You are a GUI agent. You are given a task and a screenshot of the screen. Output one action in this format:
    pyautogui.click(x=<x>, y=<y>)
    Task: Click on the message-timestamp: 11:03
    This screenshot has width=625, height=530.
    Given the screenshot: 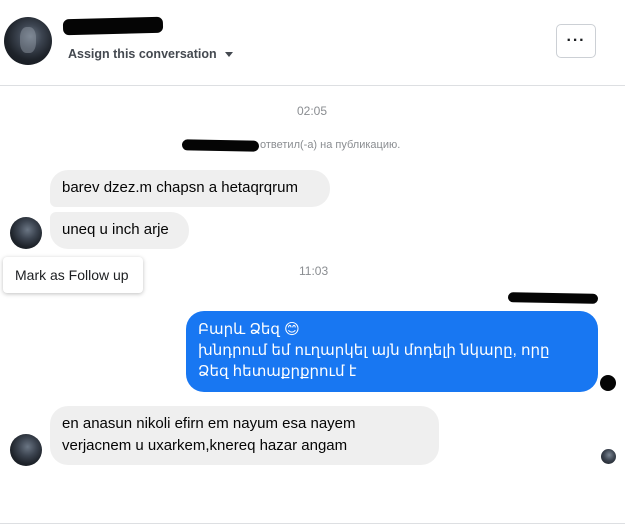 What is the action you would take?
    pyautogui.click(x=314, y=271)
    